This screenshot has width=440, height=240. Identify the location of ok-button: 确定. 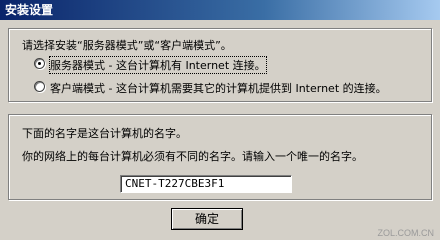
(207, 219).